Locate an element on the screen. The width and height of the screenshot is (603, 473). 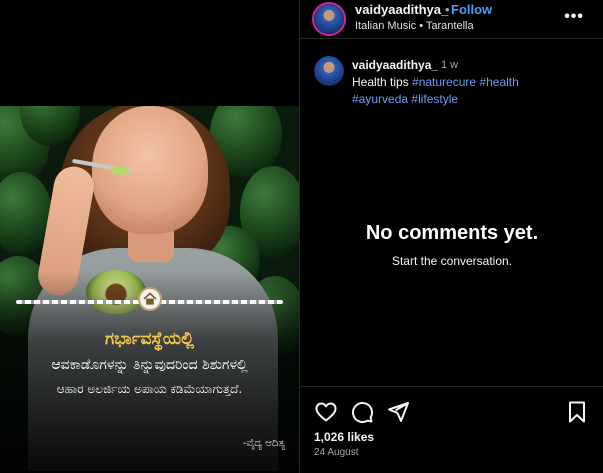
post-date: 24 August is located at coordinates (336, 452).